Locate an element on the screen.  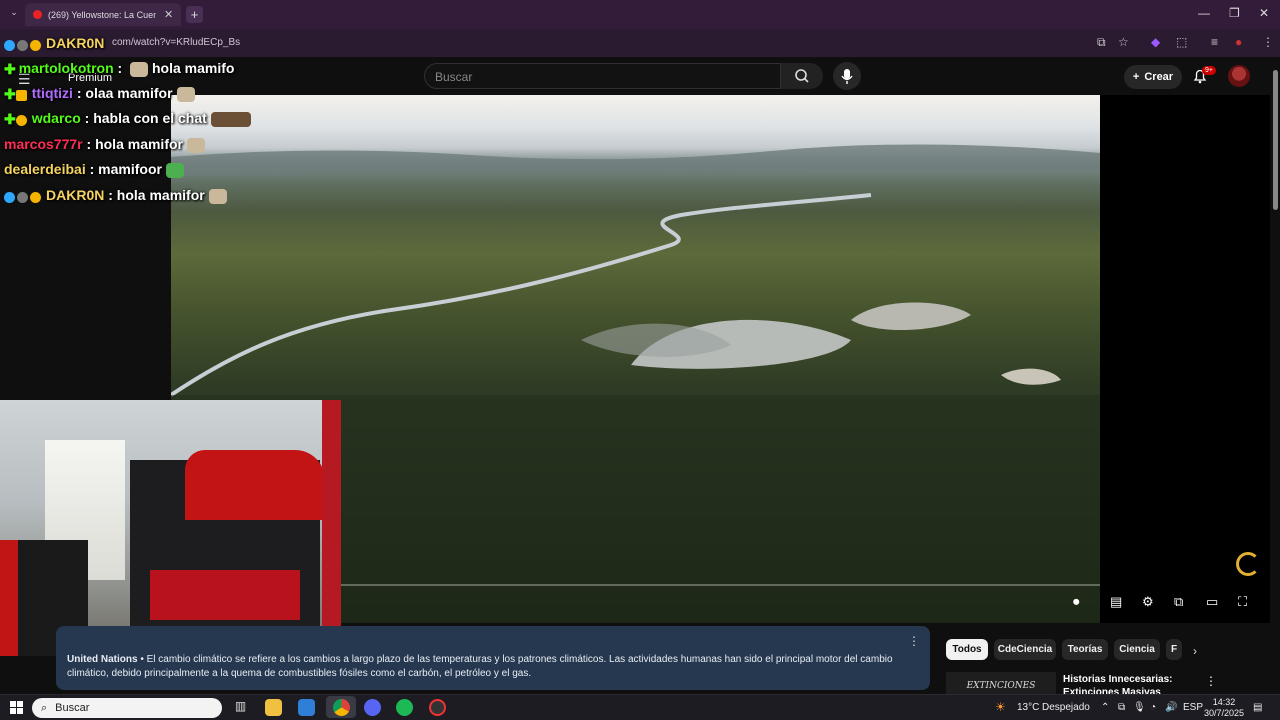
plus-icon: + is located at coordinates (1136, 77).